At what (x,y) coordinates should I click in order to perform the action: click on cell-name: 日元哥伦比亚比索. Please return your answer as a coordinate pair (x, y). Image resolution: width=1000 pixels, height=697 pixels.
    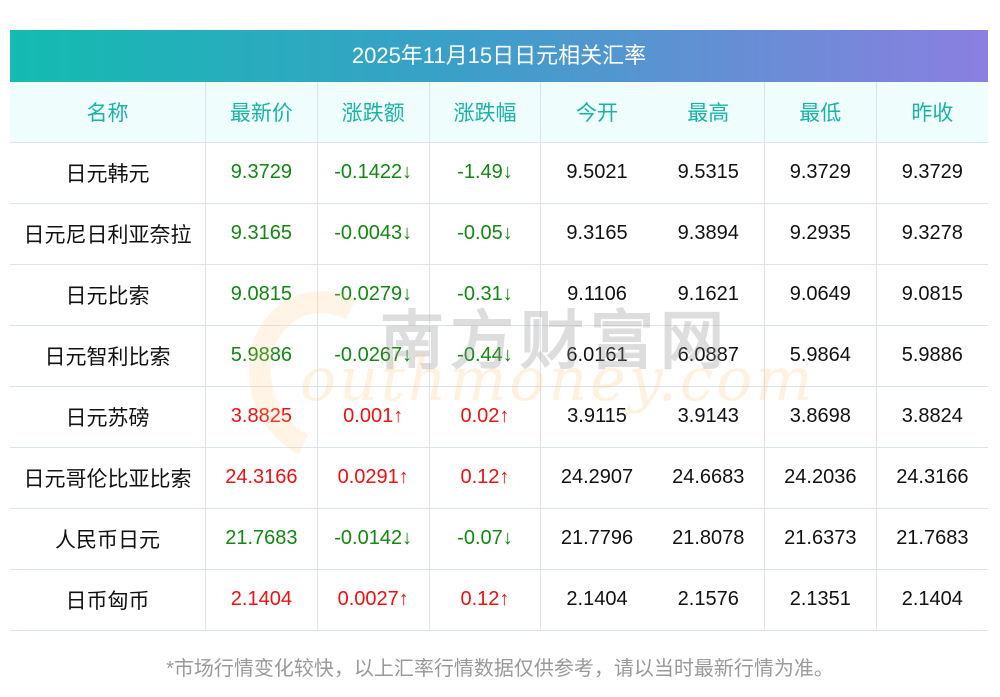
    Looking at the image, I should click on (107, 479).